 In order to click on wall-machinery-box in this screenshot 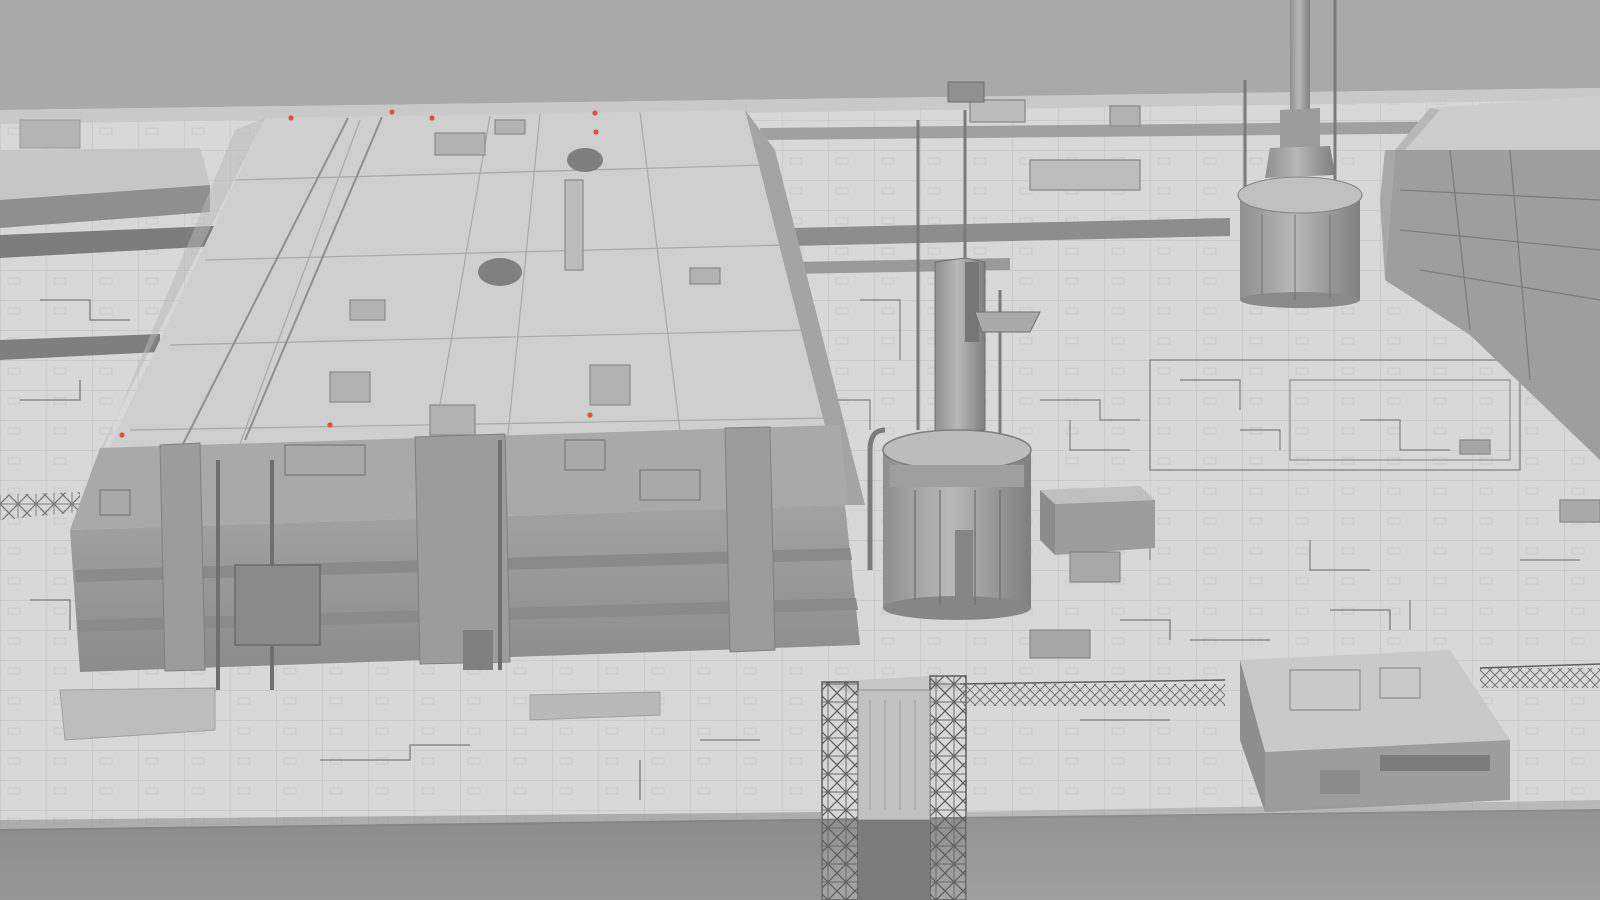, I will do `click(277, 605)`.